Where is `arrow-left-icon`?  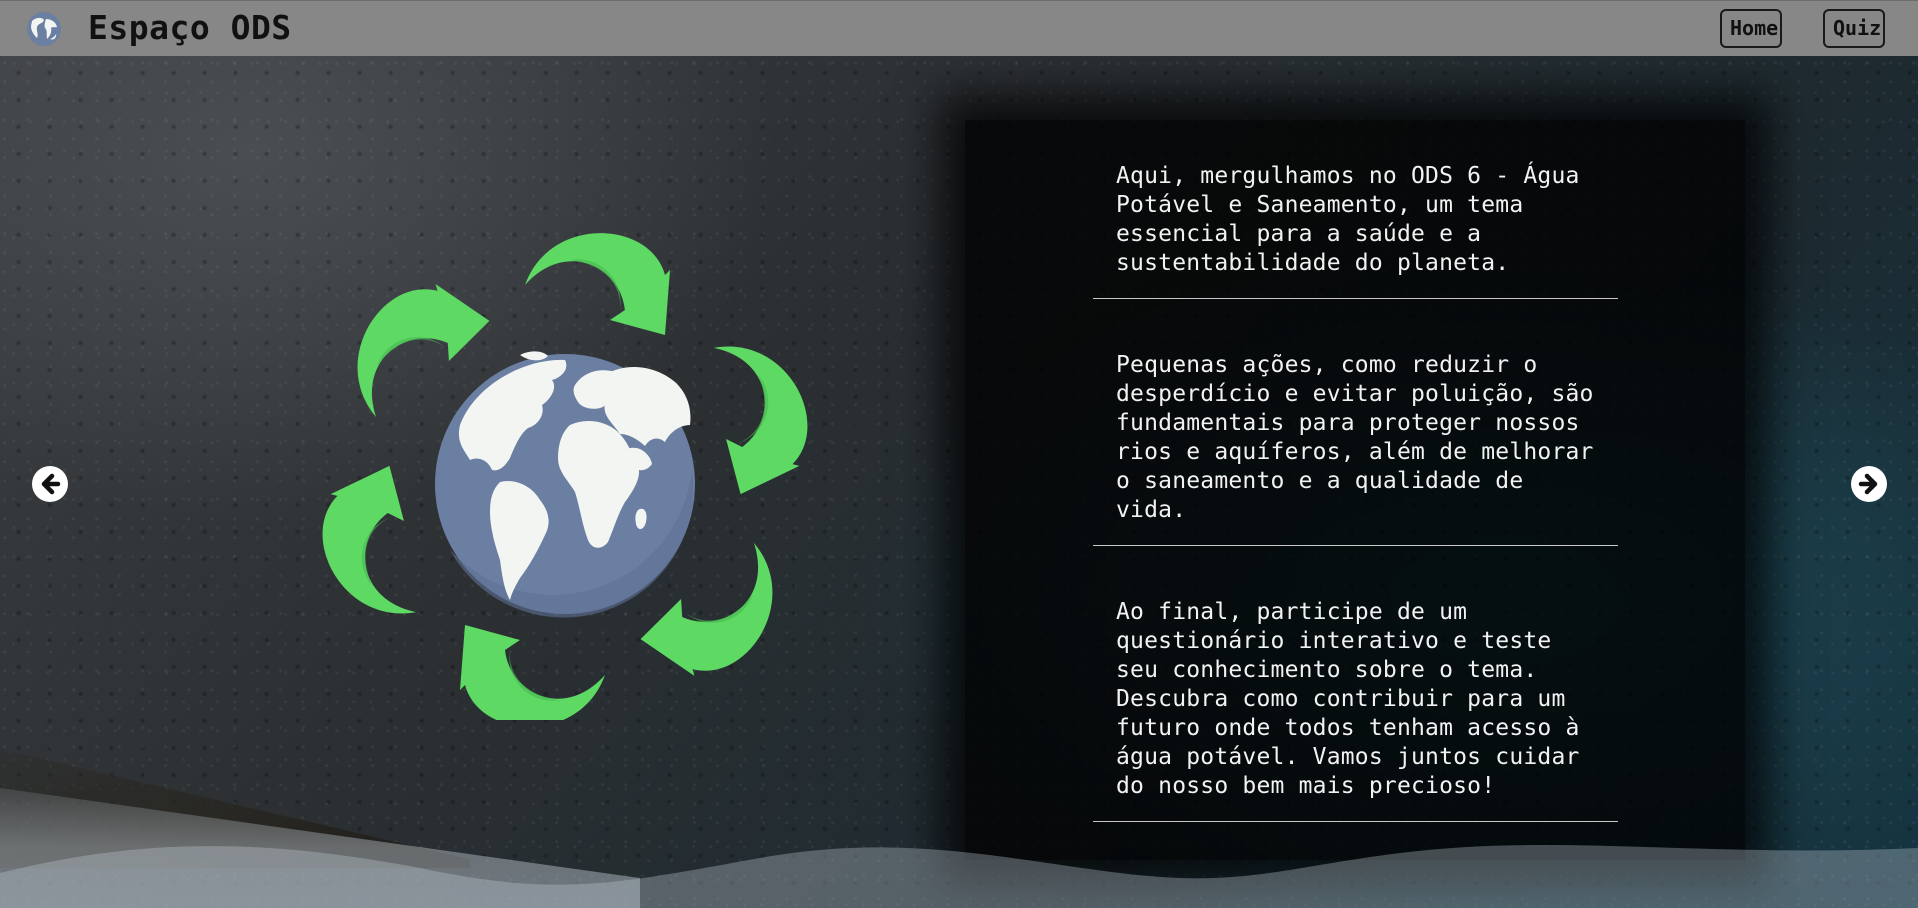
arrow-left-icon is located at coordinates (51, 484).